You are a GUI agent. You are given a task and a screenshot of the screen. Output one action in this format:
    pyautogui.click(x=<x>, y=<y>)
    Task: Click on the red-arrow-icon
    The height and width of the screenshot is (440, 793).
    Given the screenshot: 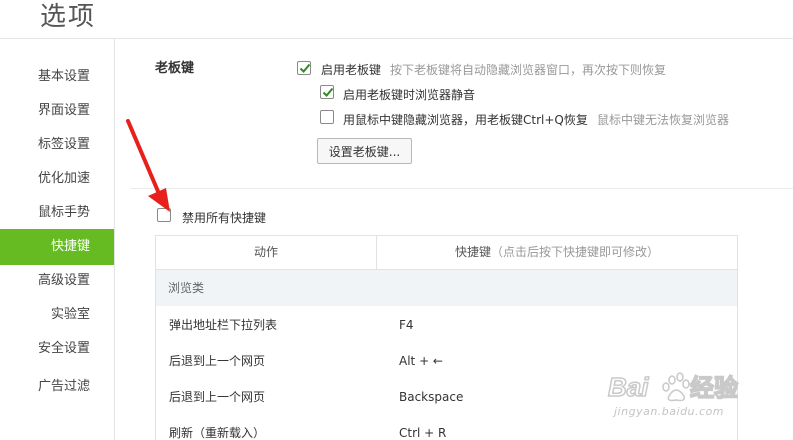 What is the action you would take?
    pyautogui.click(x=148, y=165)
    